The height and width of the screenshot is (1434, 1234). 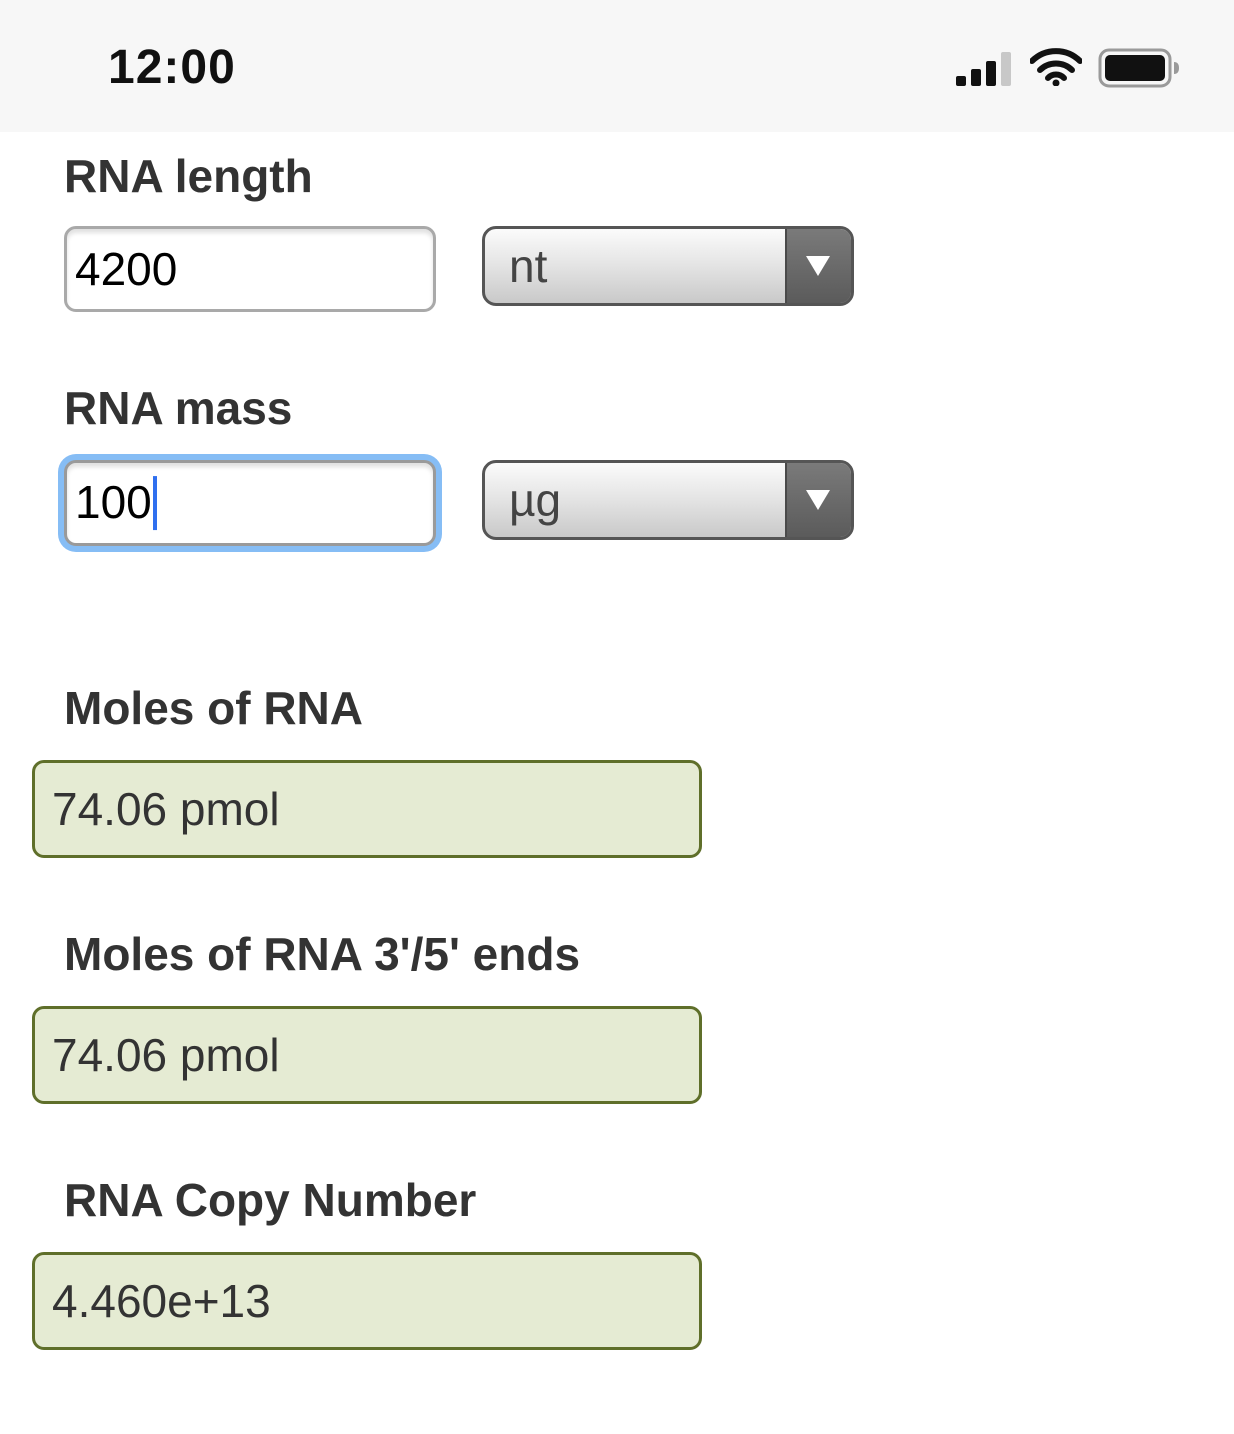 What do you see at coordinates (1138, 68) in the screenshot?
I see `battery-icon` at bounding box center [1138, 68].